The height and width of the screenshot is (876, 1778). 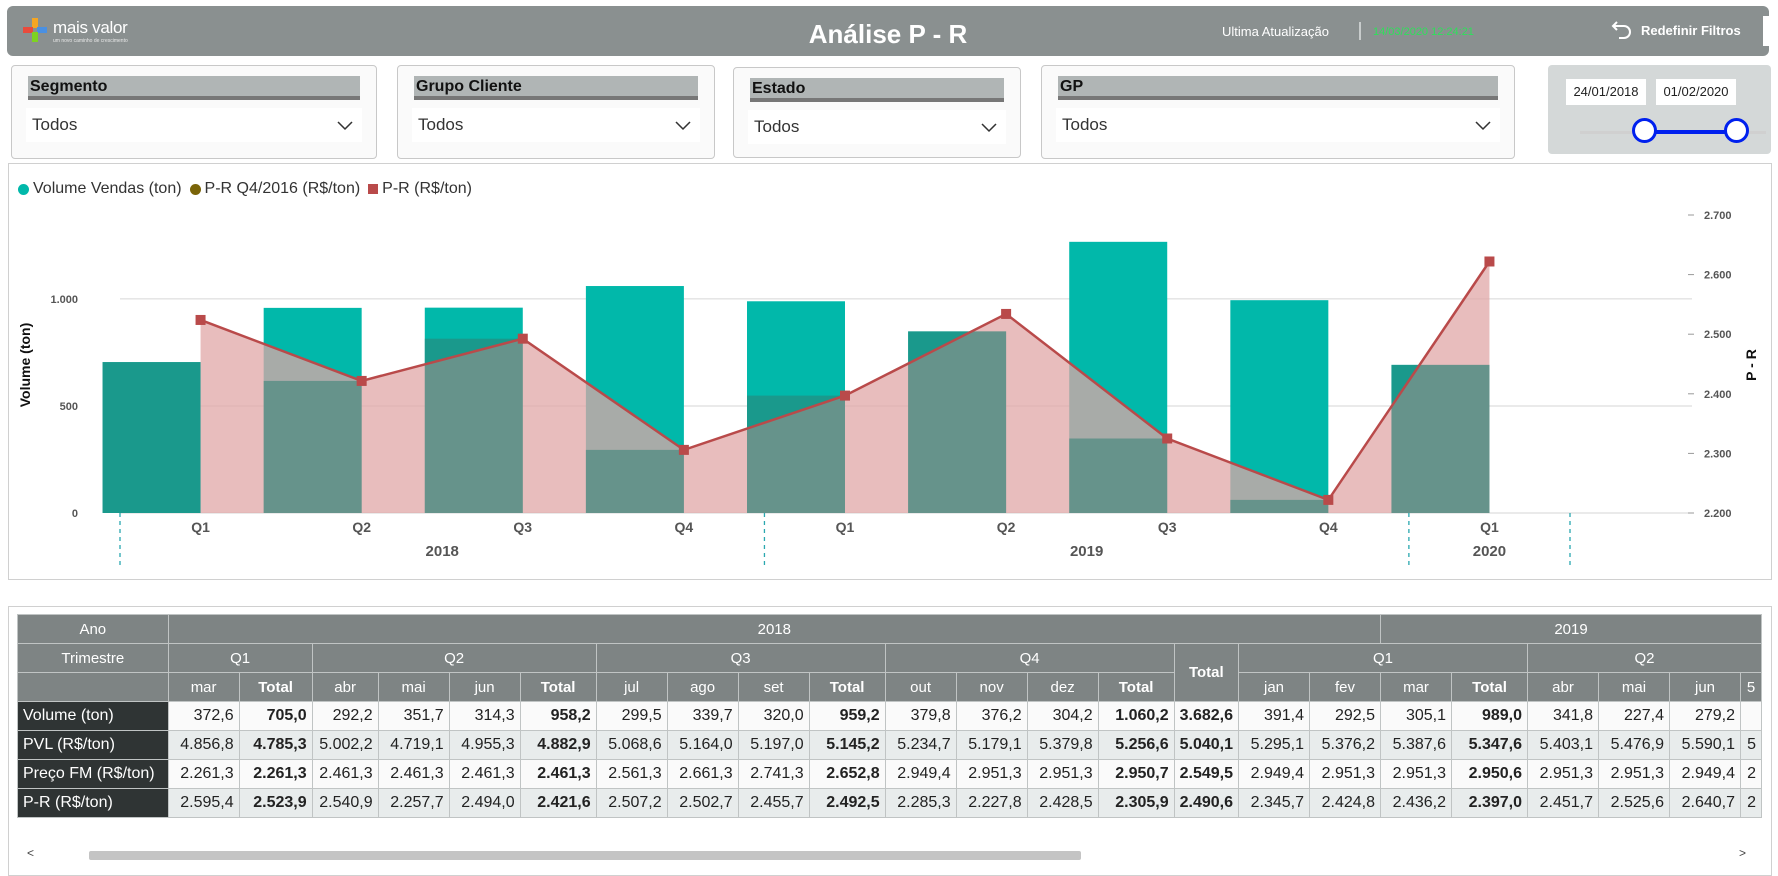 What do you see at coordinates (847, 716) in the screenshot?
I see `table-cell: 959,2` at bounding box center [847, 716].